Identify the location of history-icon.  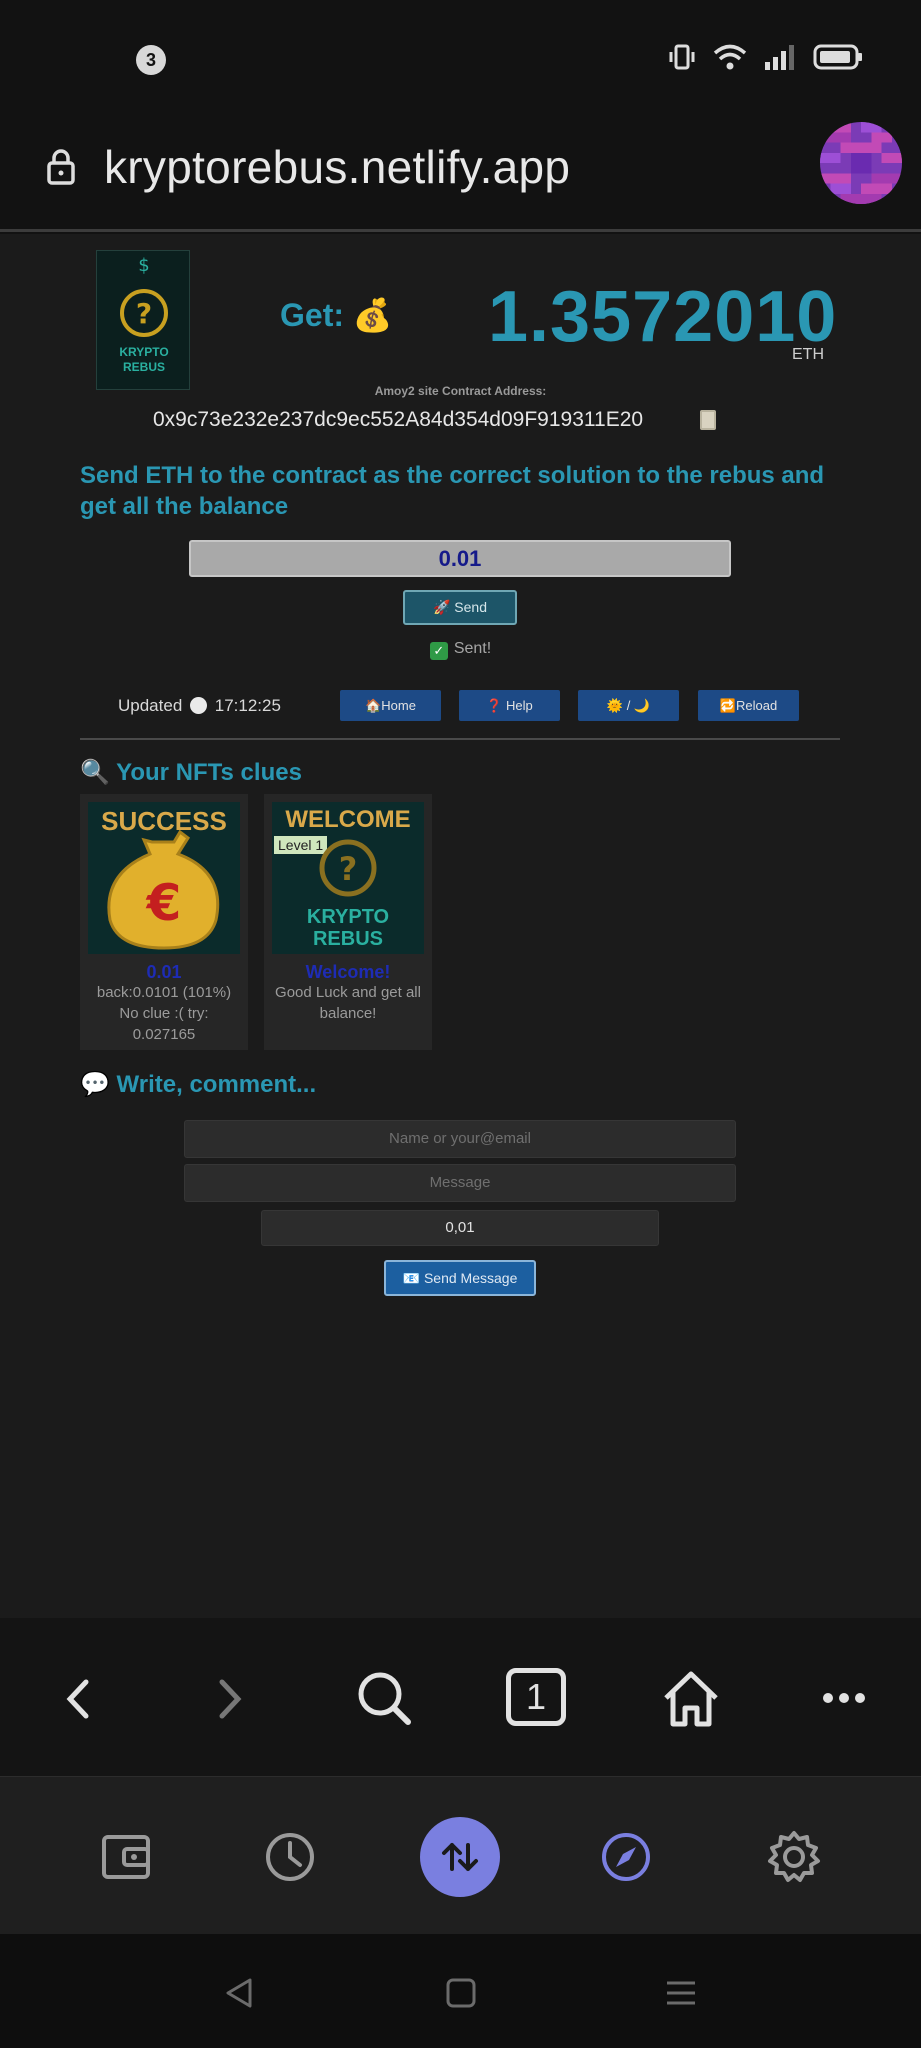
(290, 1857).